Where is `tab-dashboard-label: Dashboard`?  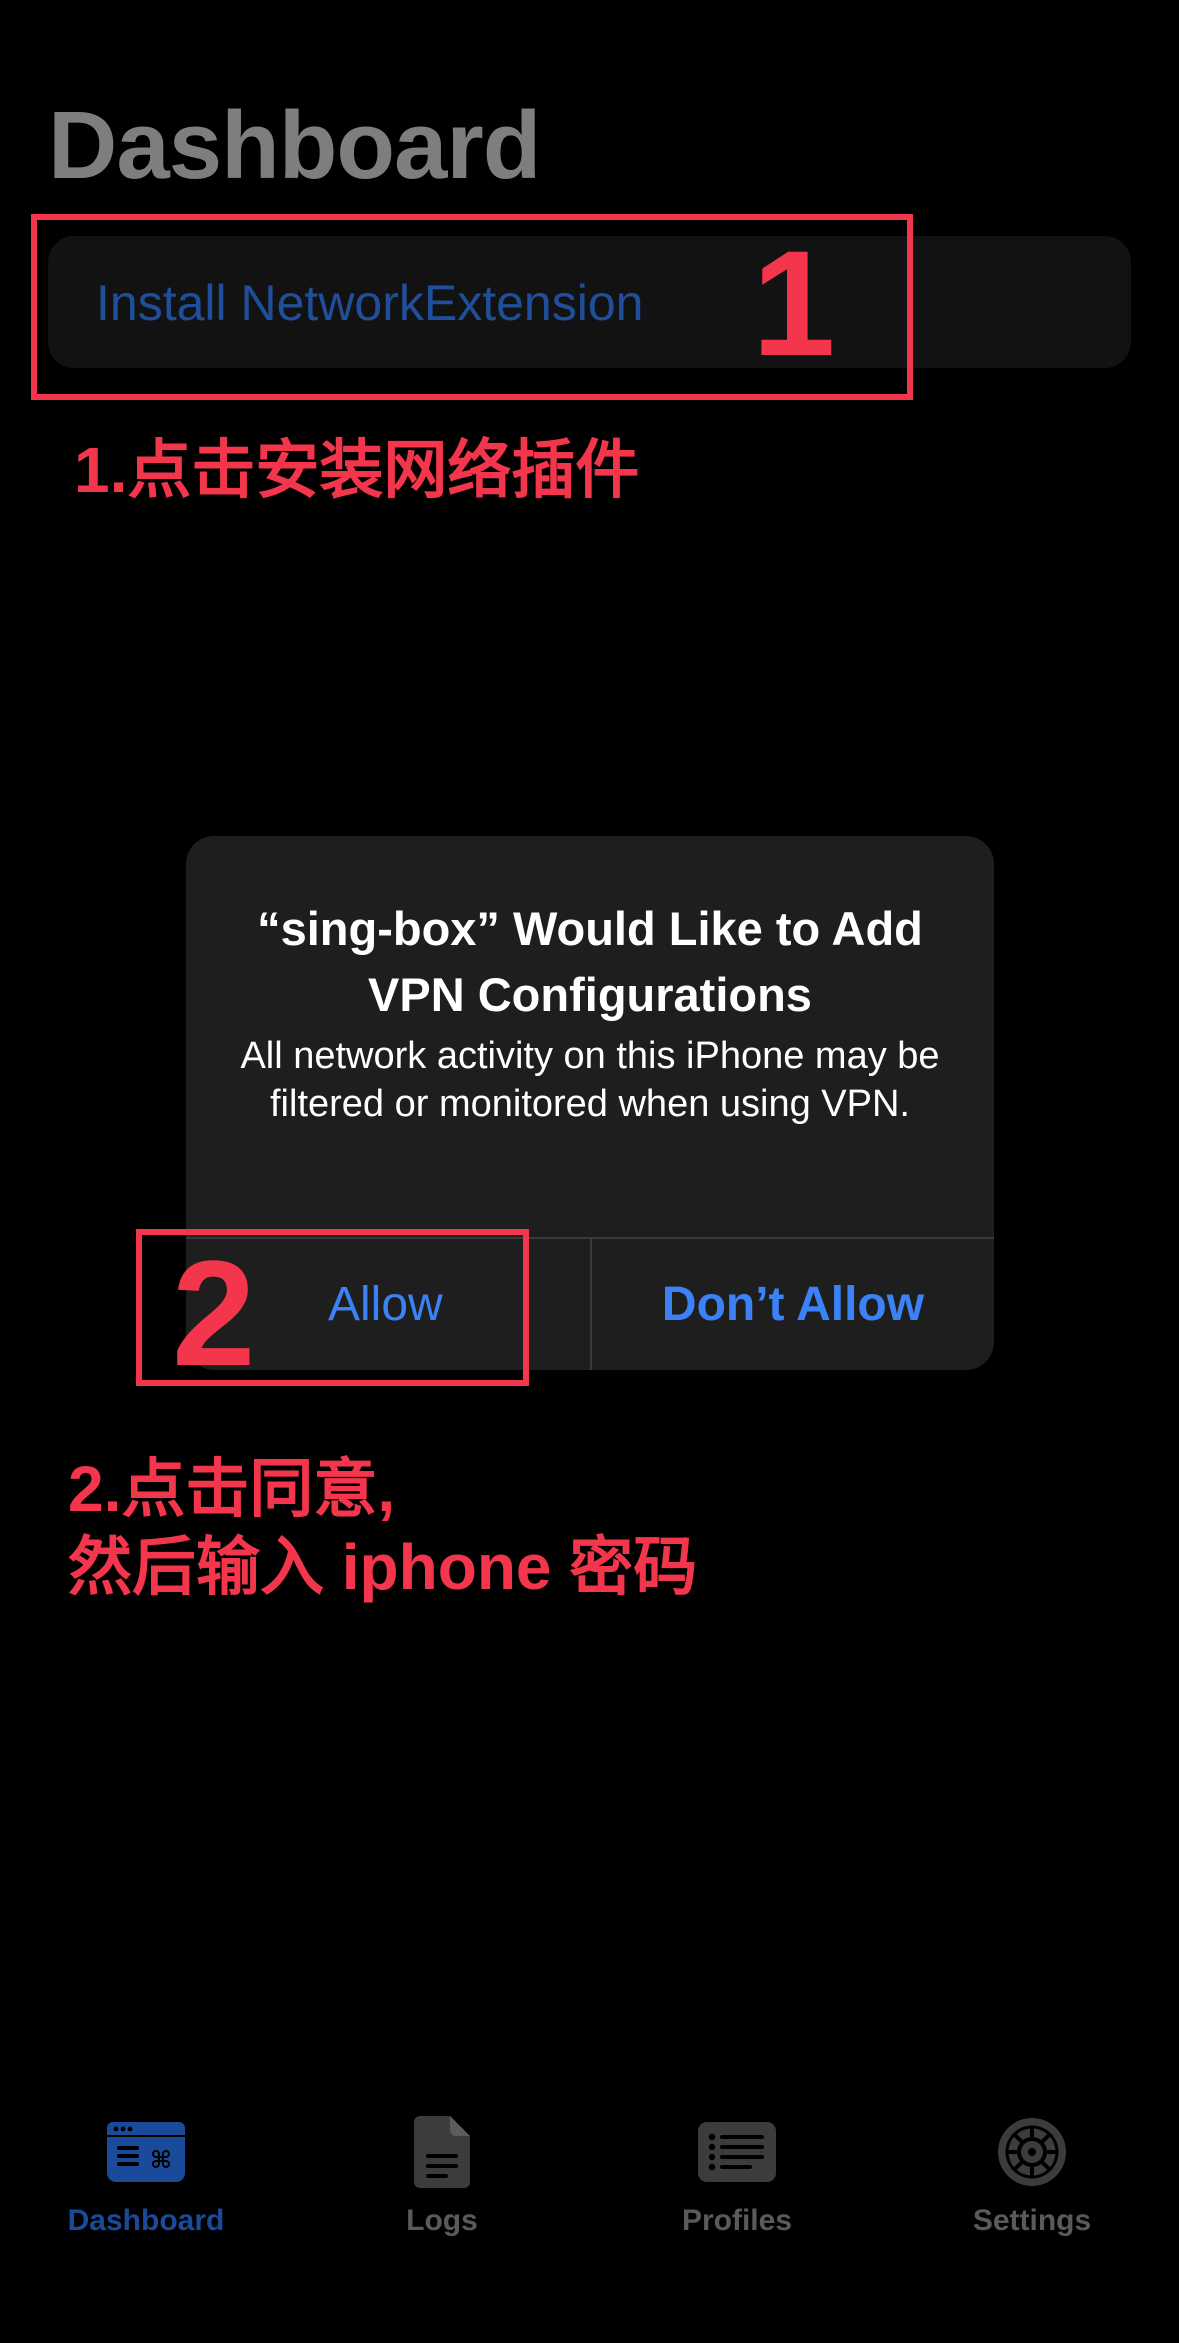 tab-dashboard-label: Dashboard is located at coordinates (146, 2220).